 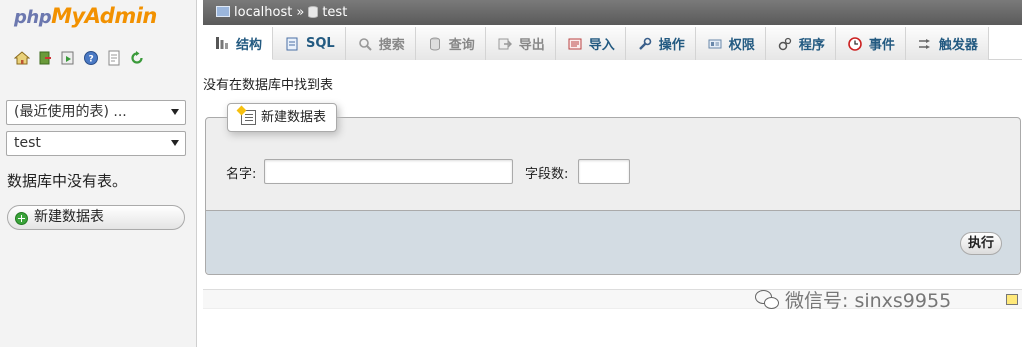 What do you see at coordinates (1012, 299) in the screenshot?
I see `console-toggle-icon` at bounding box center [1012, 299].